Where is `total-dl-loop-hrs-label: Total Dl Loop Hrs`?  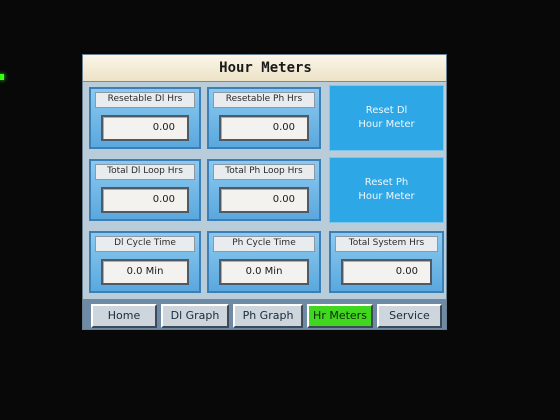 total-dl-loop-hrs-label: Total Dl Loop Hrs is located at coordinates (145, 172).